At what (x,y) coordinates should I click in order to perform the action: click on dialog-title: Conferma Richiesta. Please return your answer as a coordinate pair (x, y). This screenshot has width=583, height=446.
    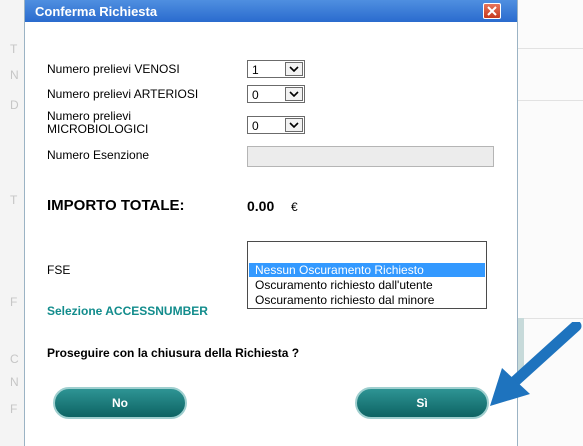
    Looking at the image, I should click on (96, 11).